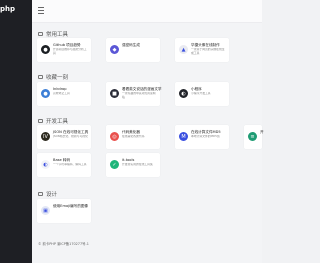 This screenshot has height=263, width=320. Describe the element at coordinates (137, 164) in the screenshot. I see `tool-card-desc: 开发者实用的在线工具集` at that location.